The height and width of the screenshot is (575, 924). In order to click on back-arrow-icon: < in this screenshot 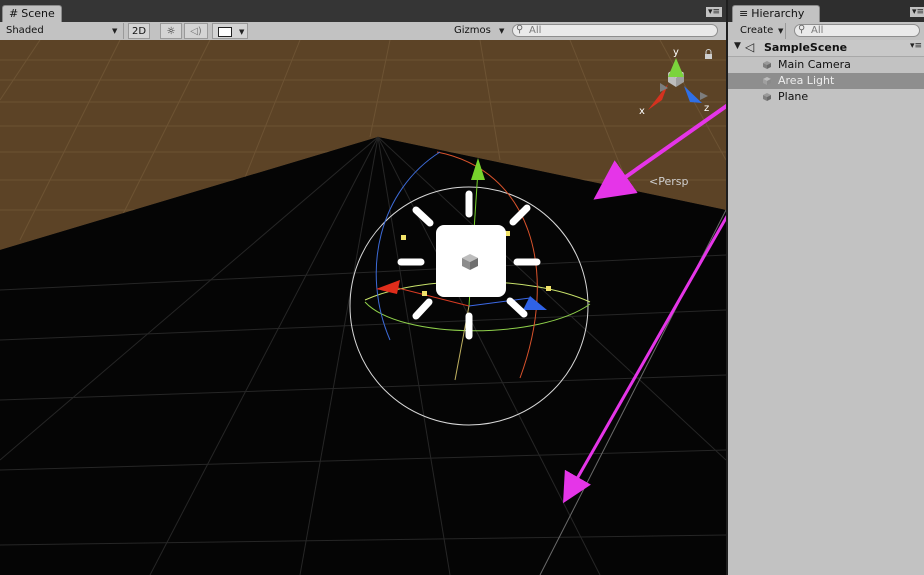, I will do `click(654, 181)`.